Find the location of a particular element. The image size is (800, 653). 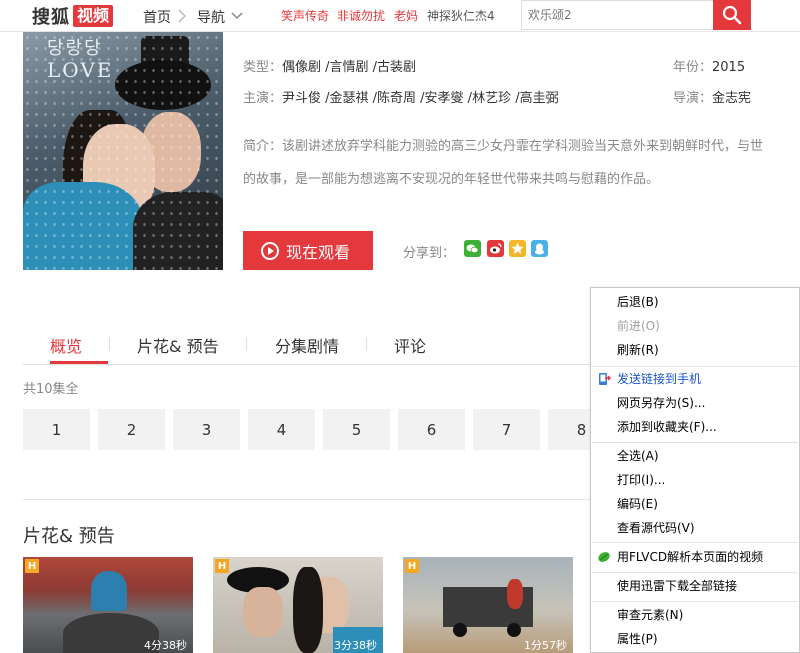

cast-values: 尹斗俊 /金瑟祺 /陈奇周 /安孝燮 /林艺珍 /高圭弼 is located at coordinates (420, 98).